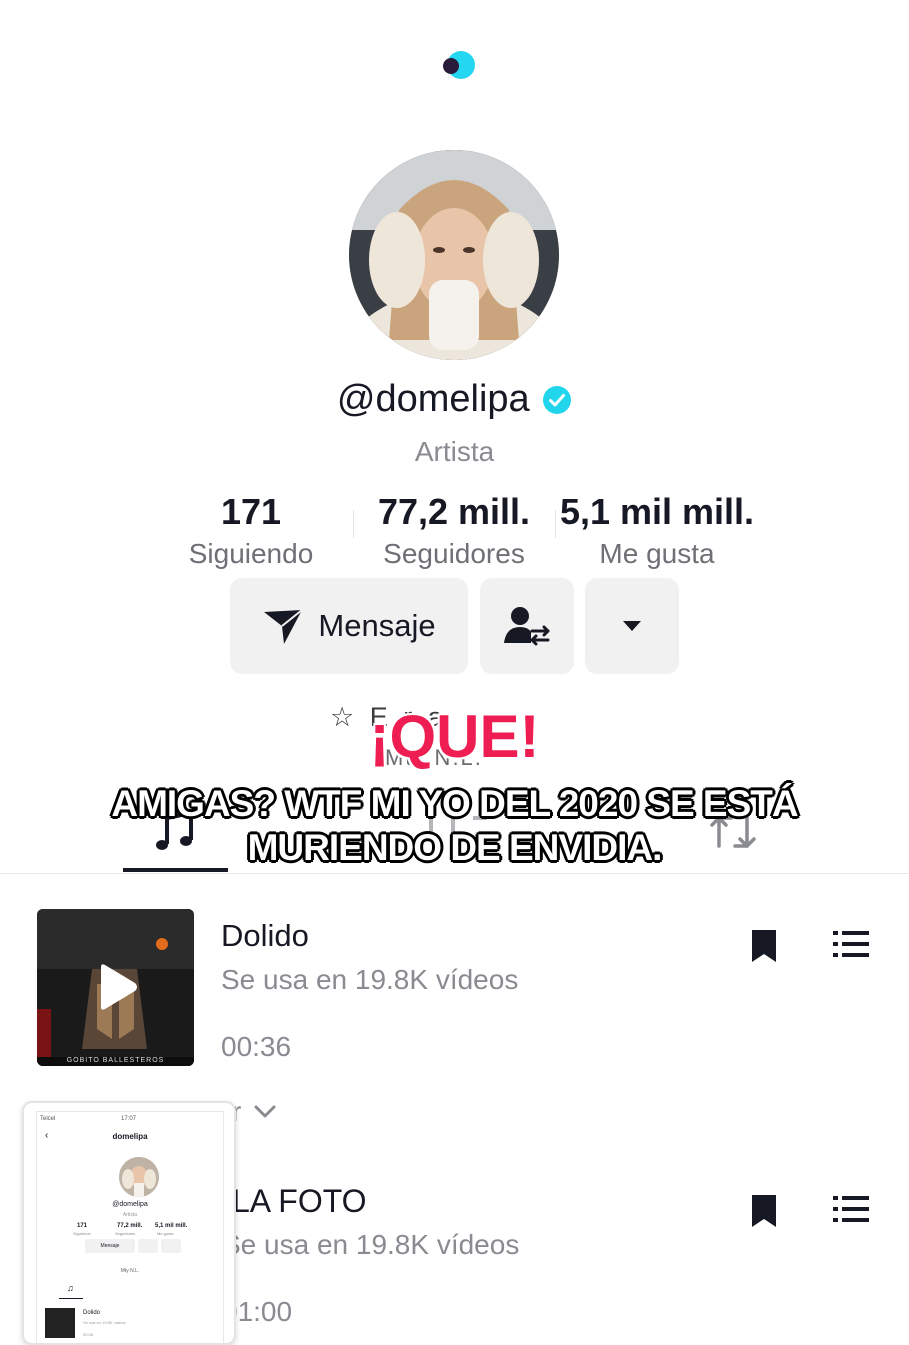 The width and height of the screenshot is (909, 1345). What do you see at coordinates (454, 553) in the screenshot?
I see `stat-label: Seguidores` at bounding box center [454, 553].